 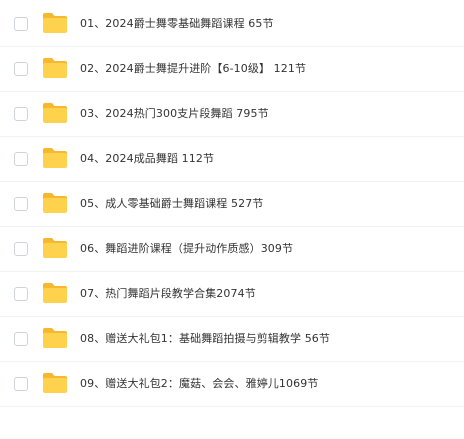 What do you see at coordinates (147, 159) in the screenshot?
I see `file-name: 04、2024成品舞蹈 112节` at bounding box center [147, 159].